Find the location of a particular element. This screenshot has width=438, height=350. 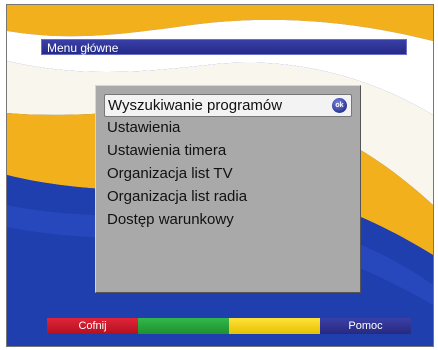

green-button is located at coordinates (183, 326).